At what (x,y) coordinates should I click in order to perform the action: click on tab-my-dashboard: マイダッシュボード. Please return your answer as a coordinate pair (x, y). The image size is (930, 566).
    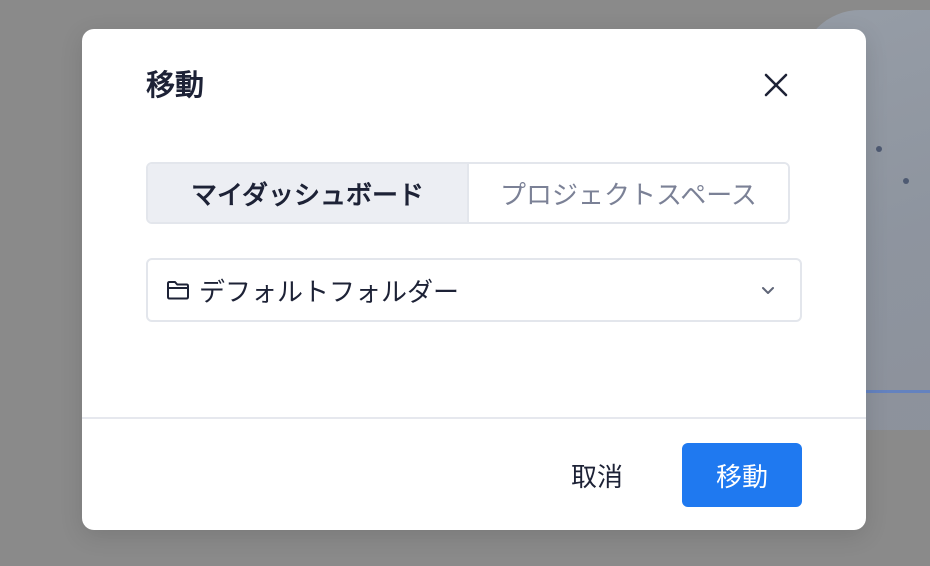
    Looking at the image, I should click on (308, 193).